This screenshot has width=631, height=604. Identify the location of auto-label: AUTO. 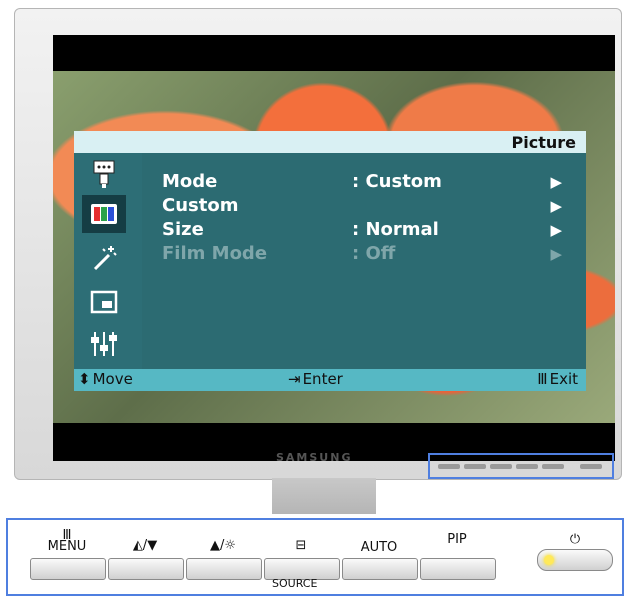
(379, 547).